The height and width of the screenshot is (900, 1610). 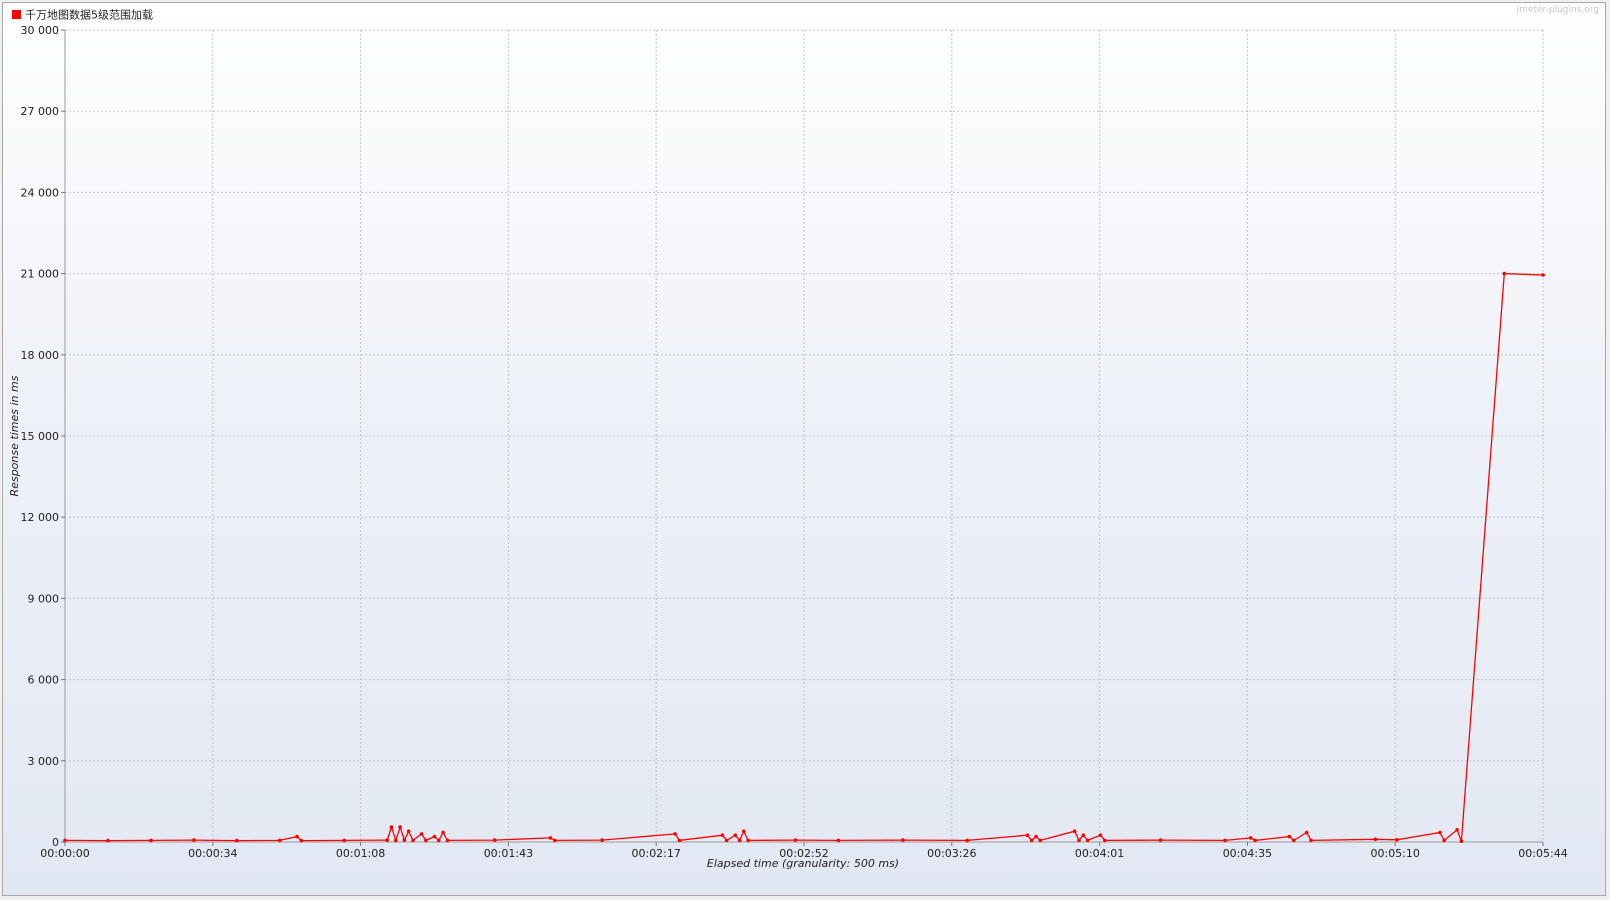 I want to click on y-tick-label: 12 000, so click(x=40, y=517).